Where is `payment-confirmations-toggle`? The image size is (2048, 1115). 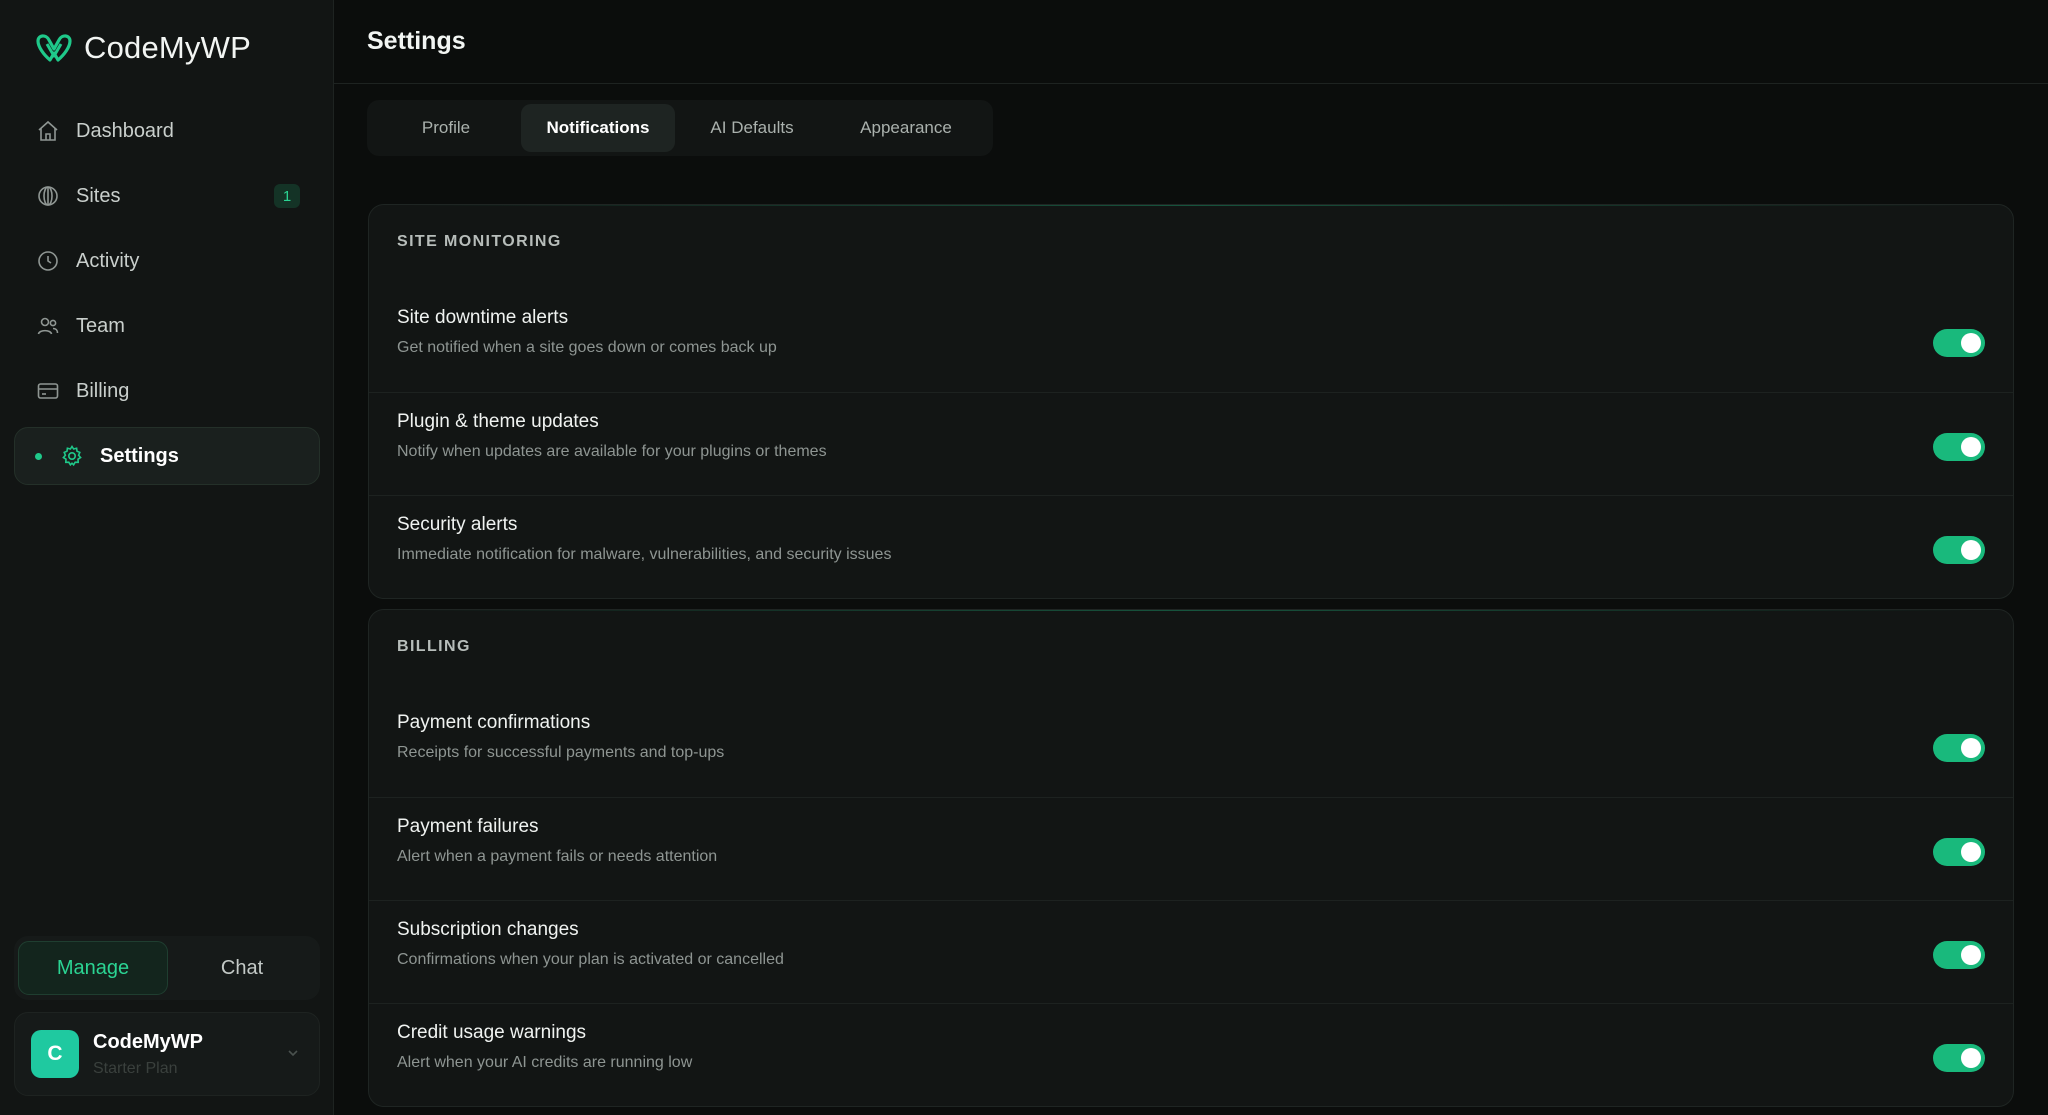 payment-confirmations-toggle is located at coordinates (1959, 748).